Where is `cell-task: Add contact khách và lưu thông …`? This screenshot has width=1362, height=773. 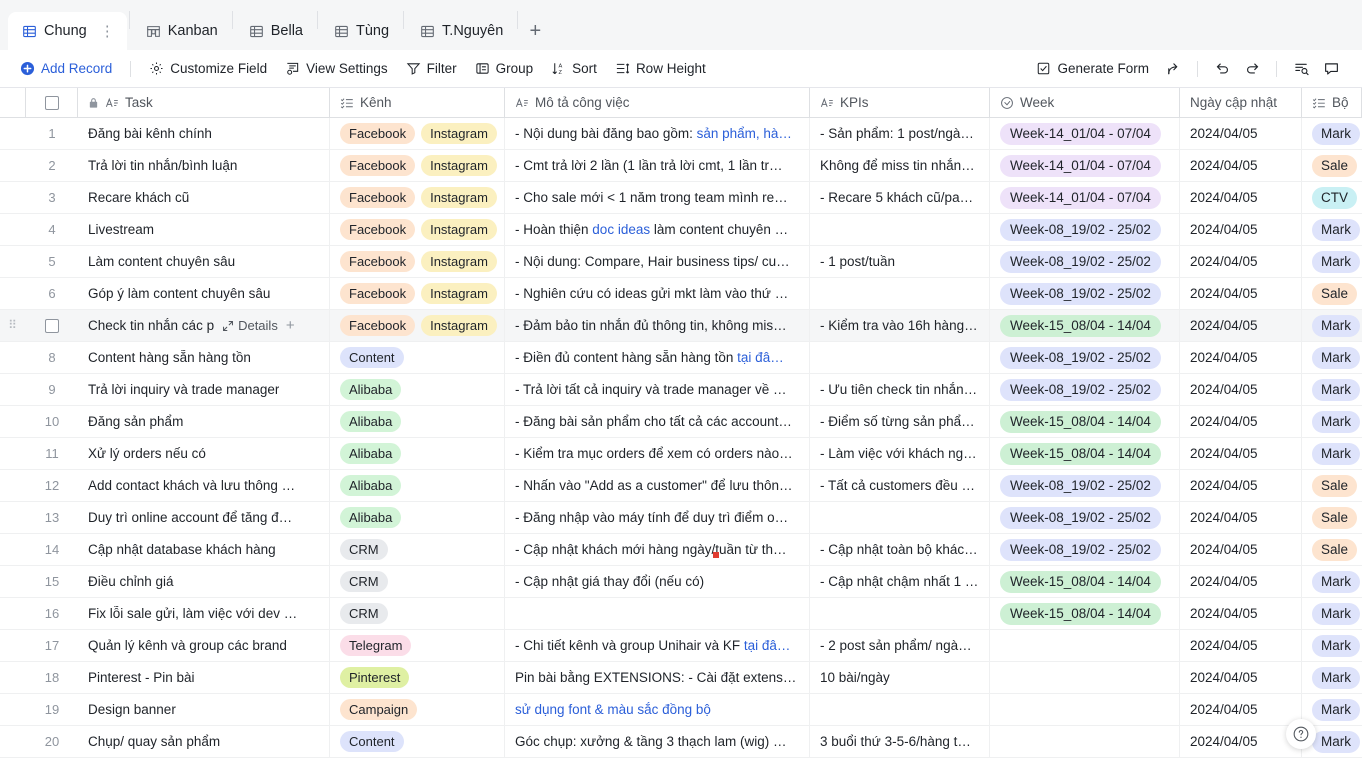 cell-task: Add contact khách và lưu thông … is located at coordinates (204, 485).